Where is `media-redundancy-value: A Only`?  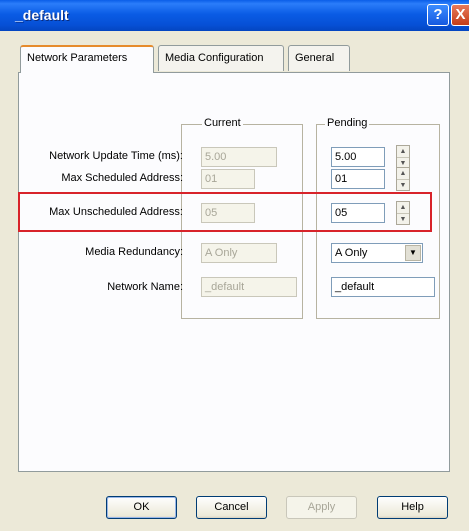 media-redundancy-value: A Only is located at coordinates (351, 253).